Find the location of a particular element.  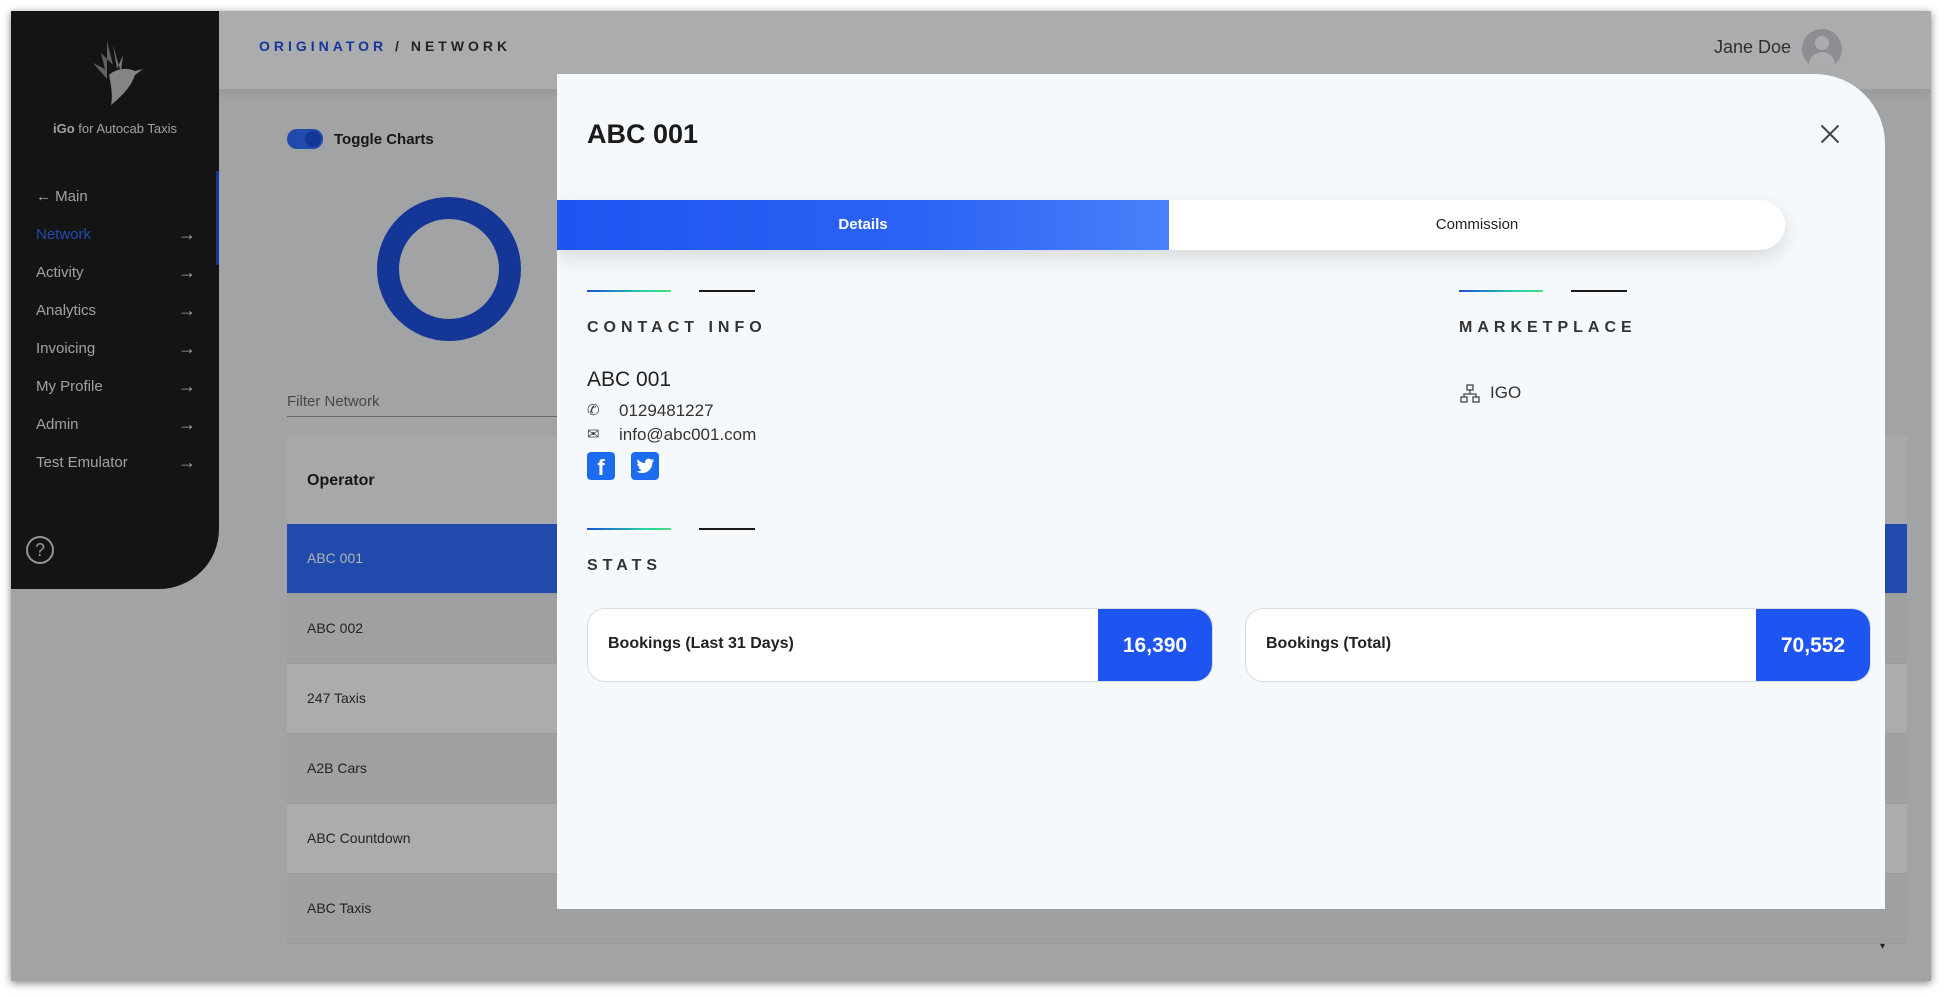

network-icon is located at coordinates (1470, 393).